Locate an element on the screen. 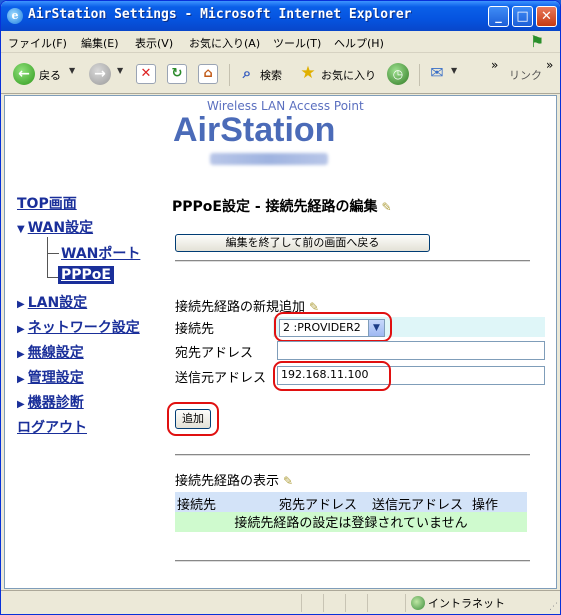 This screenshot has width=561, height=615. security-zone-label: イントラネット is located at coordinates (466, 603).